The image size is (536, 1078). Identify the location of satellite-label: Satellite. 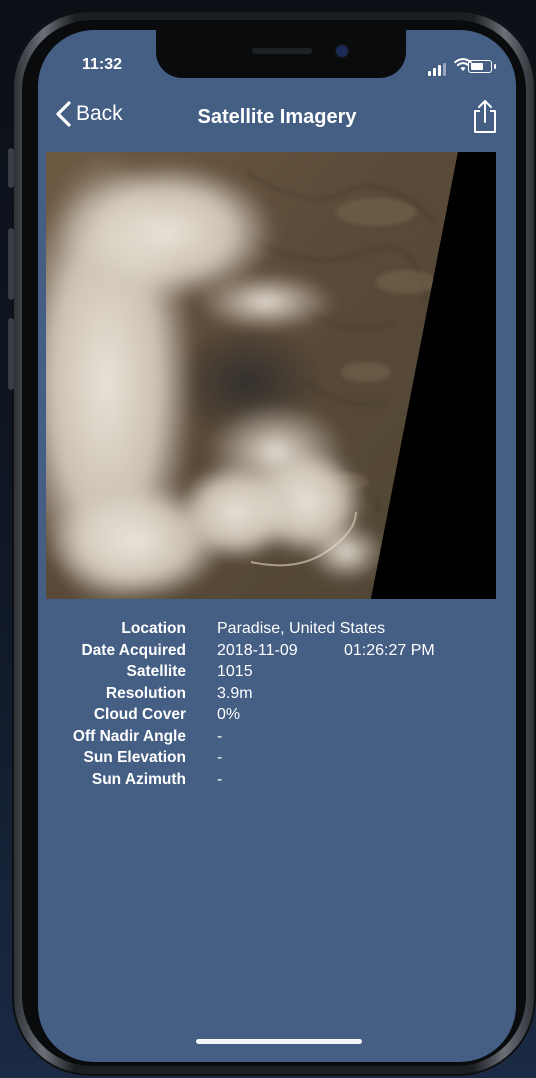
(156, 671).